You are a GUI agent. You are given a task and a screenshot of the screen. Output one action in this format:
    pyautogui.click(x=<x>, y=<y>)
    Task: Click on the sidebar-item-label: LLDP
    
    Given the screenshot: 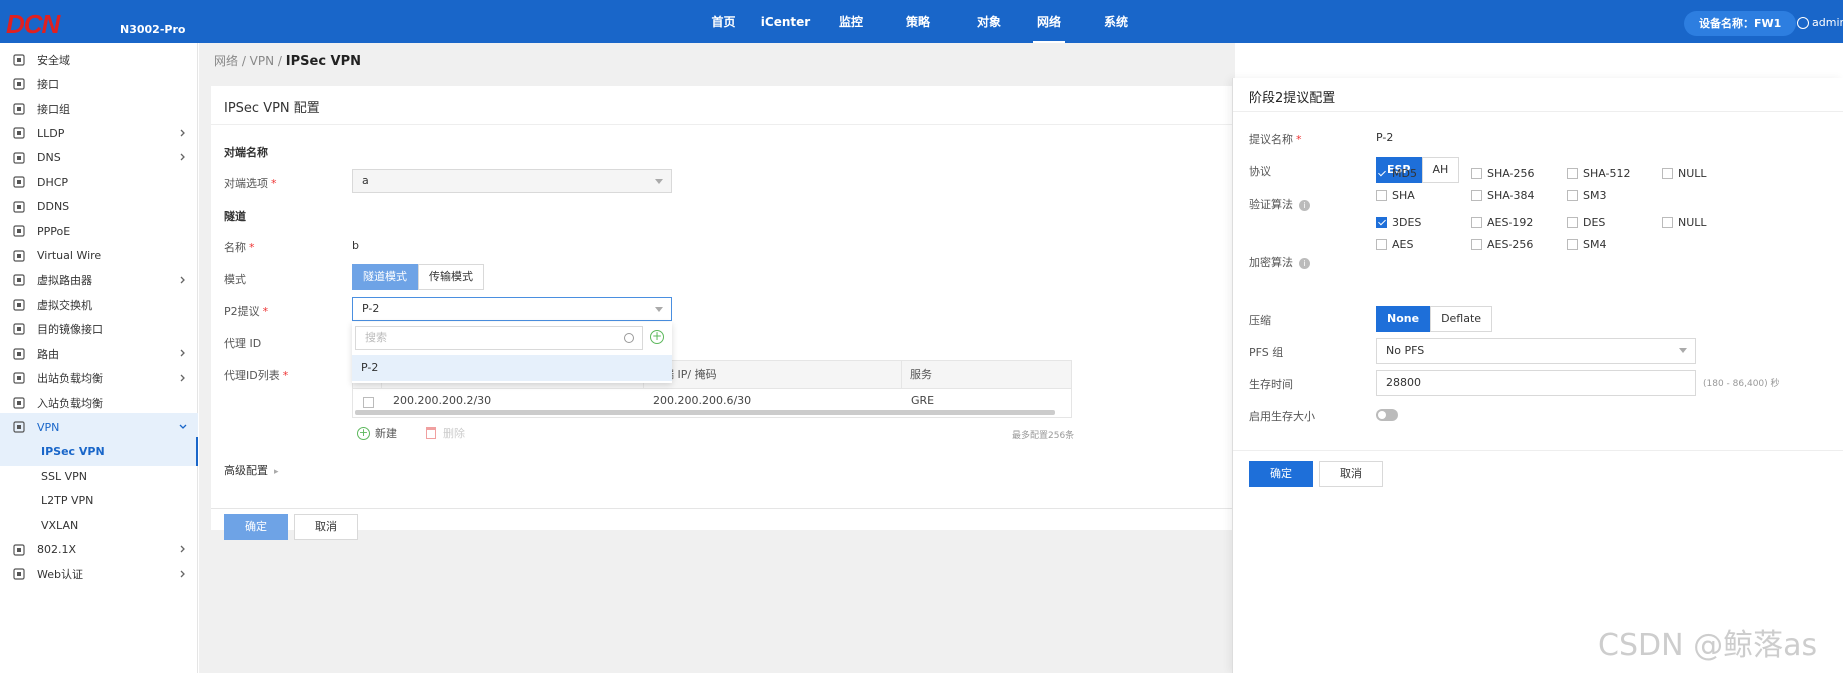 What is the action you would take?
    pyautogui.click(x=51, y=133)
    